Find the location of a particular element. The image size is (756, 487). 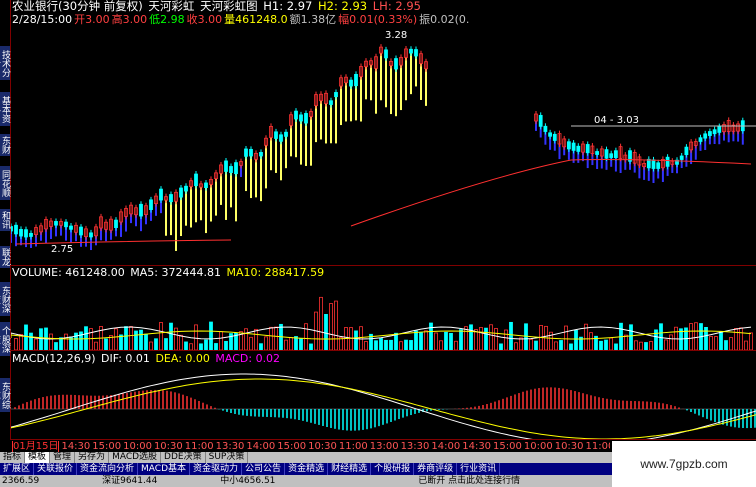

sidebar-tab-ths: 同花顺 is located at coordinates (5, 183).